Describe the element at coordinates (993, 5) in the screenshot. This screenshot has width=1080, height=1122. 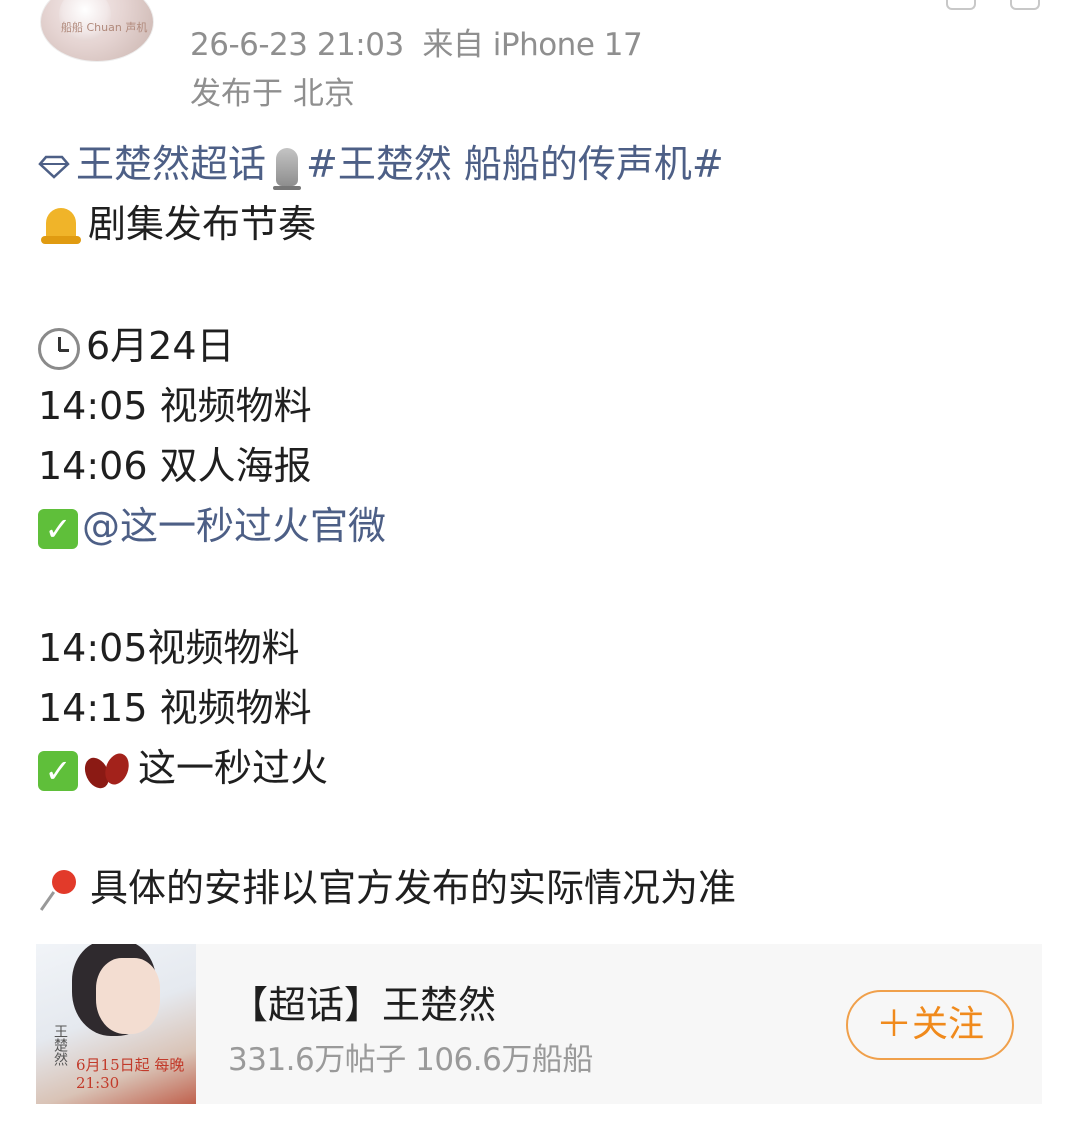
I see `top-actions` at that location.